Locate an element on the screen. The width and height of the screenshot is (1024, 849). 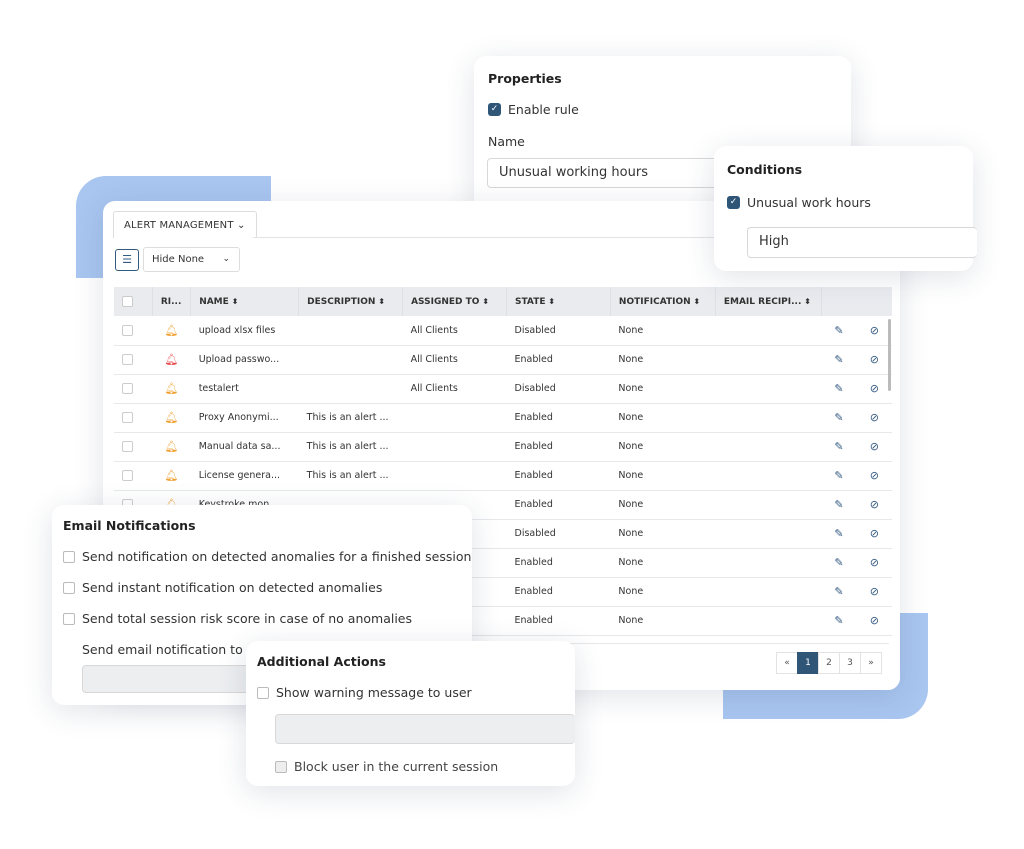
send-to-input is located at coordinates (172, 679).